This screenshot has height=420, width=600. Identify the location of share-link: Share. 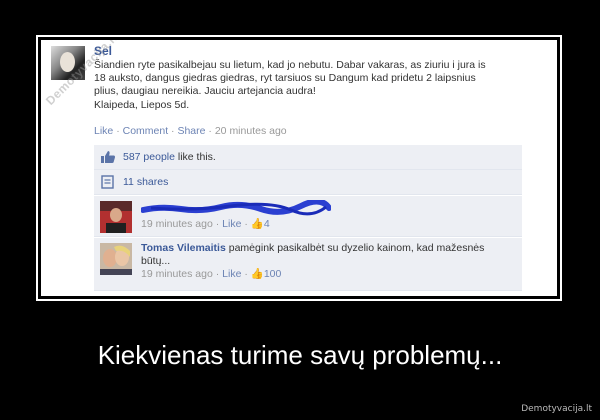
(191, 131).